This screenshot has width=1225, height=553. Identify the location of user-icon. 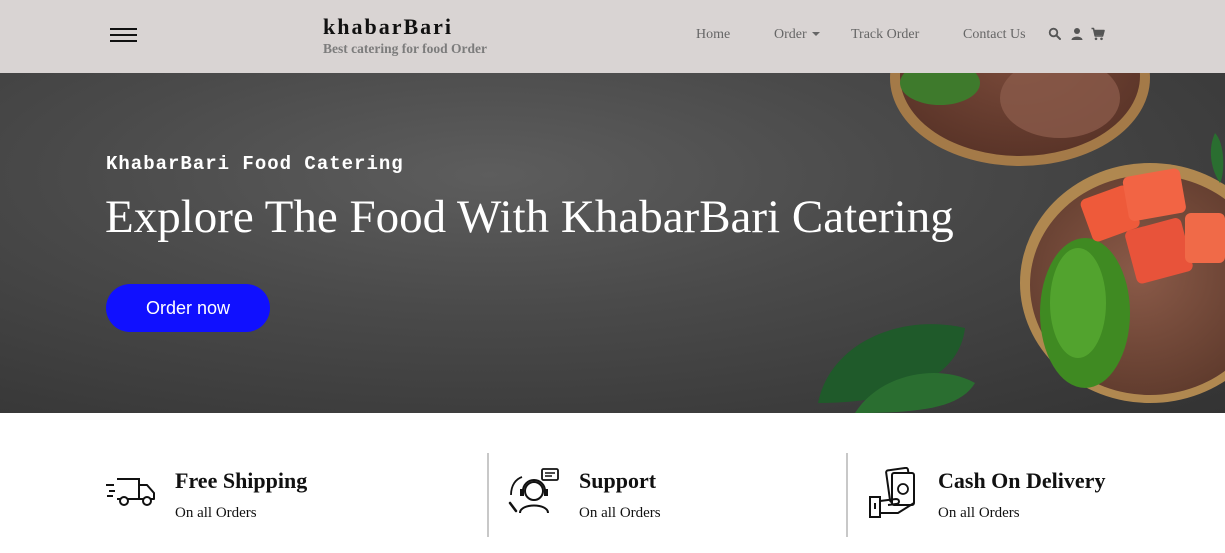
(1077, 34).